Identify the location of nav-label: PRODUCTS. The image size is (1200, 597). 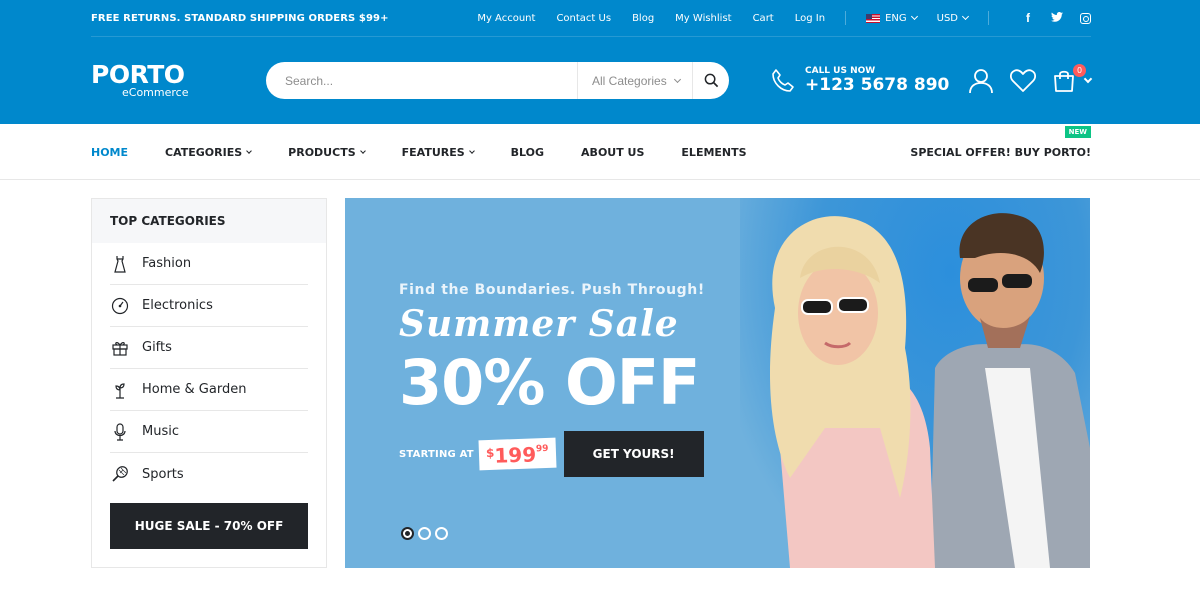
(322, 152).